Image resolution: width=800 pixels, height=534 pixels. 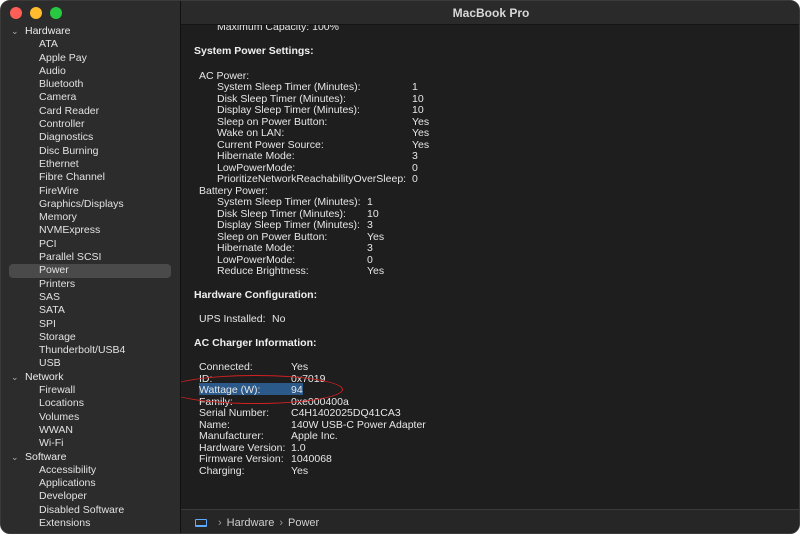 What do you see at coordinates (46, 456) in the screenshot?
I see `sidebar-group-label: Software` at bounding box center [46, 456].